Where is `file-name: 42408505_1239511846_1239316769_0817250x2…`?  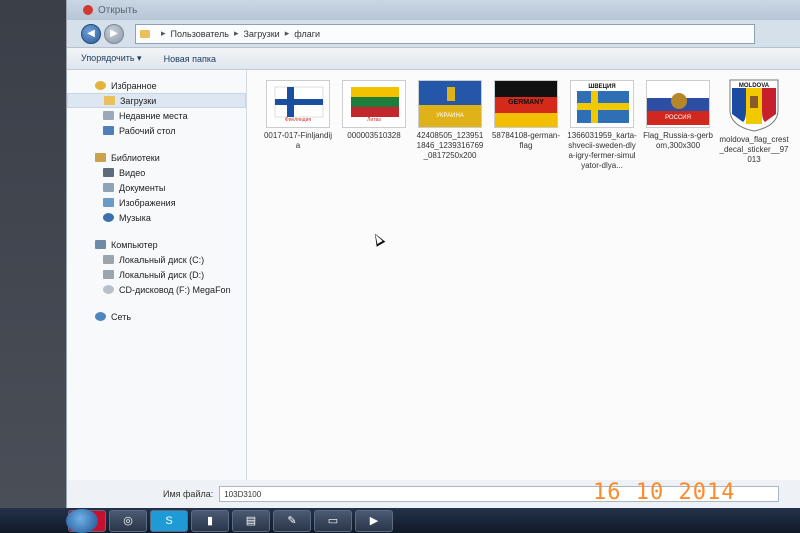 file-name: 42408505_1239511846_1239316769_0817250x2… is located at coordinates (450, 145).